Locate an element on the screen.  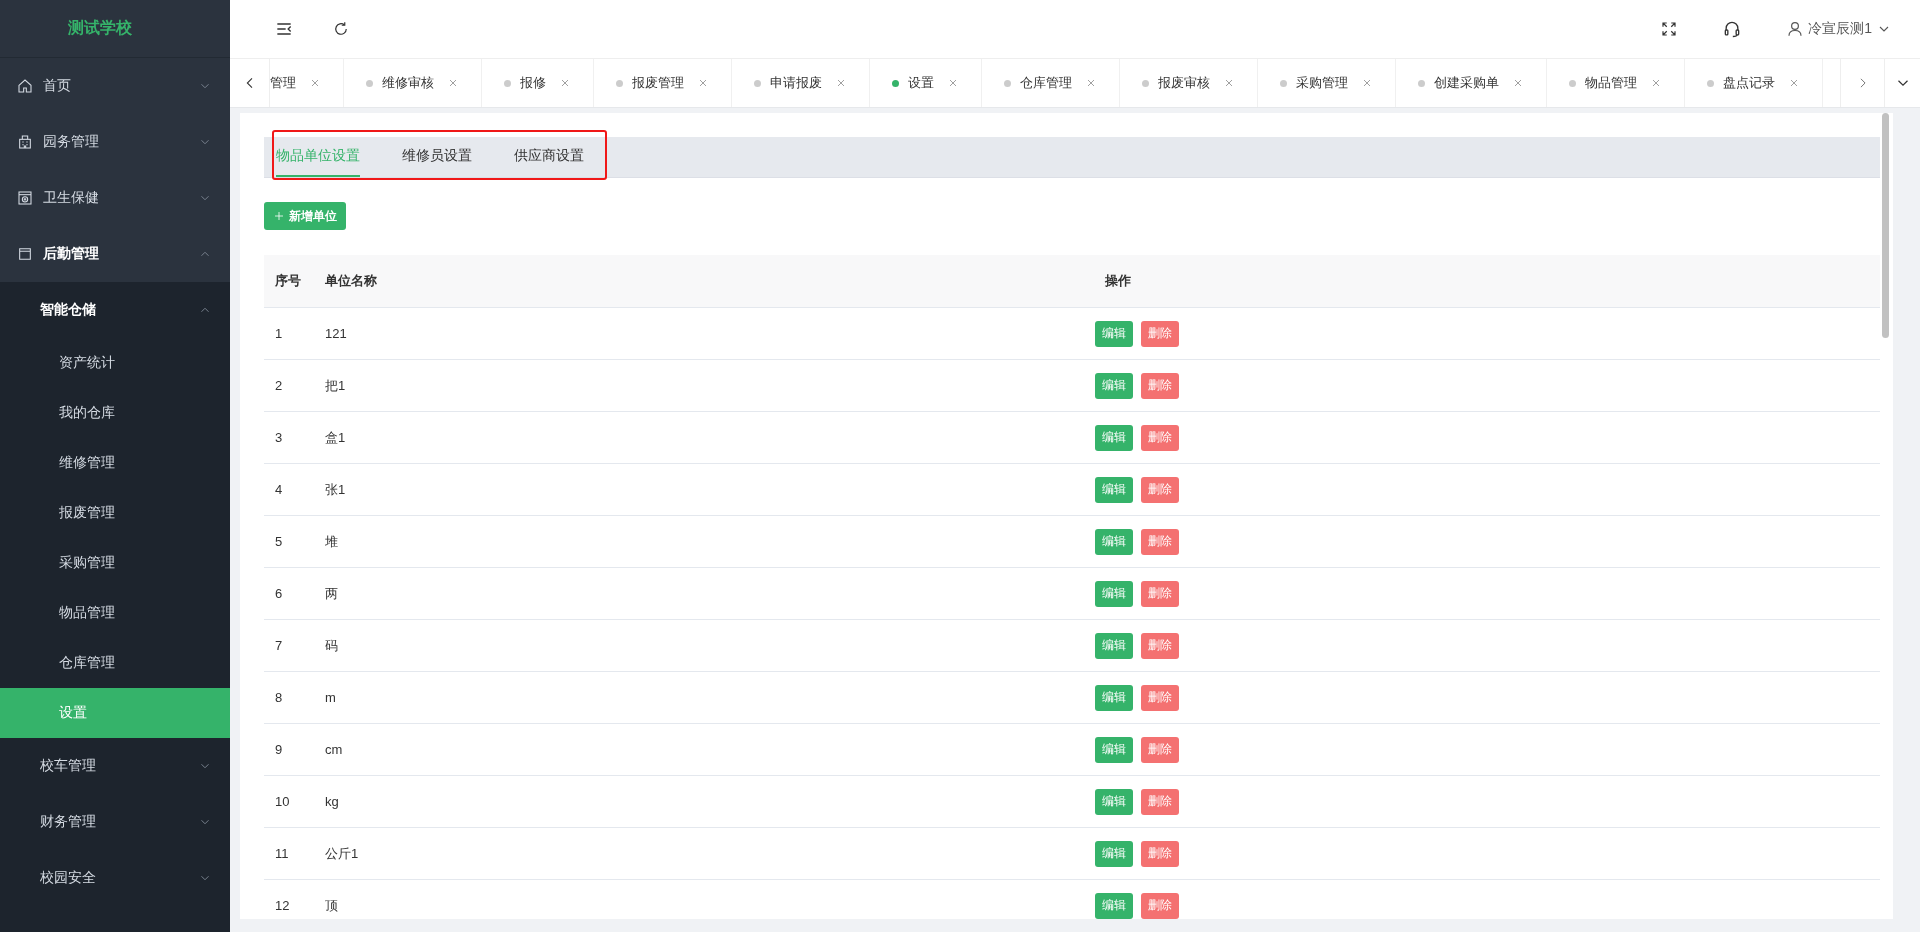
page-tab: 采购管理 is located at coordinates (1327, 83).